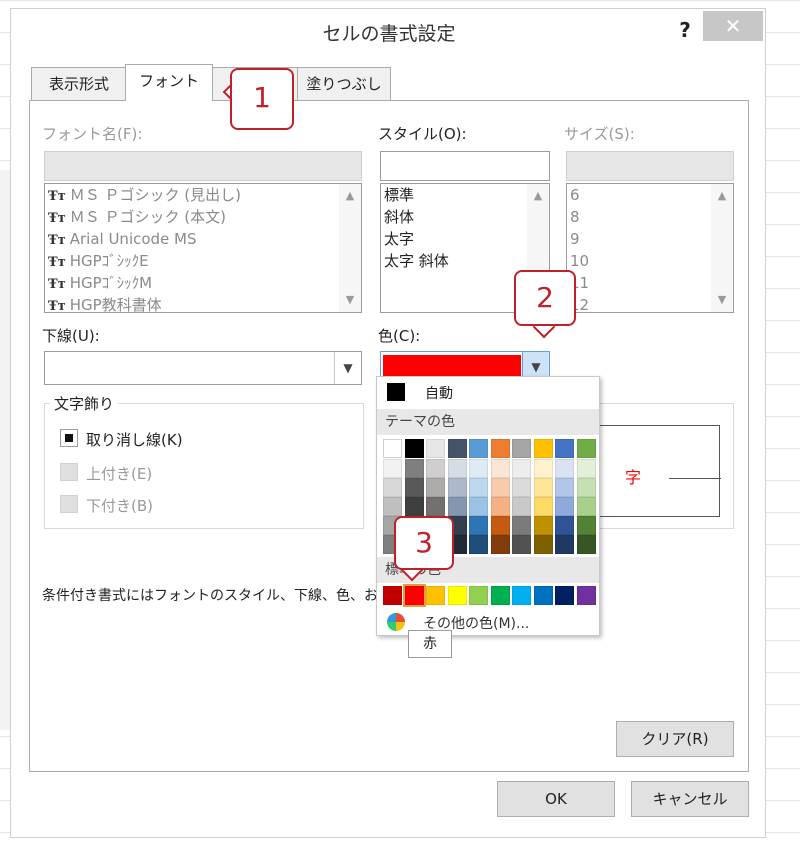 This screenshot has width=800, height=841. Describe the element at coordinates (488, 392) in the screenshot. I see `auto-color-option: 自動` at that location.